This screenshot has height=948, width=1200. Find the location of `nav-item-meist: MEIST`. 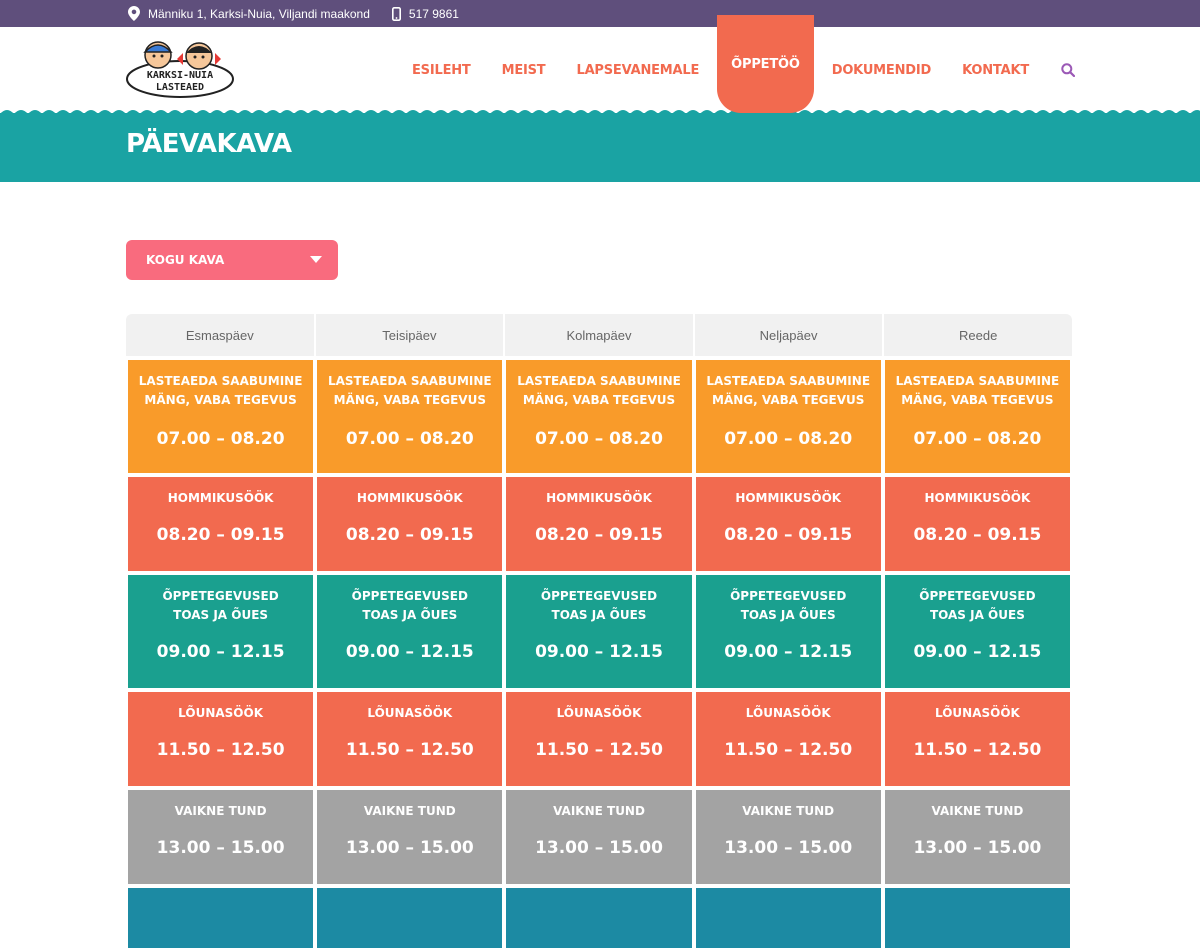

nav-item-meist: MEIST is located at coordinates (524, 70).